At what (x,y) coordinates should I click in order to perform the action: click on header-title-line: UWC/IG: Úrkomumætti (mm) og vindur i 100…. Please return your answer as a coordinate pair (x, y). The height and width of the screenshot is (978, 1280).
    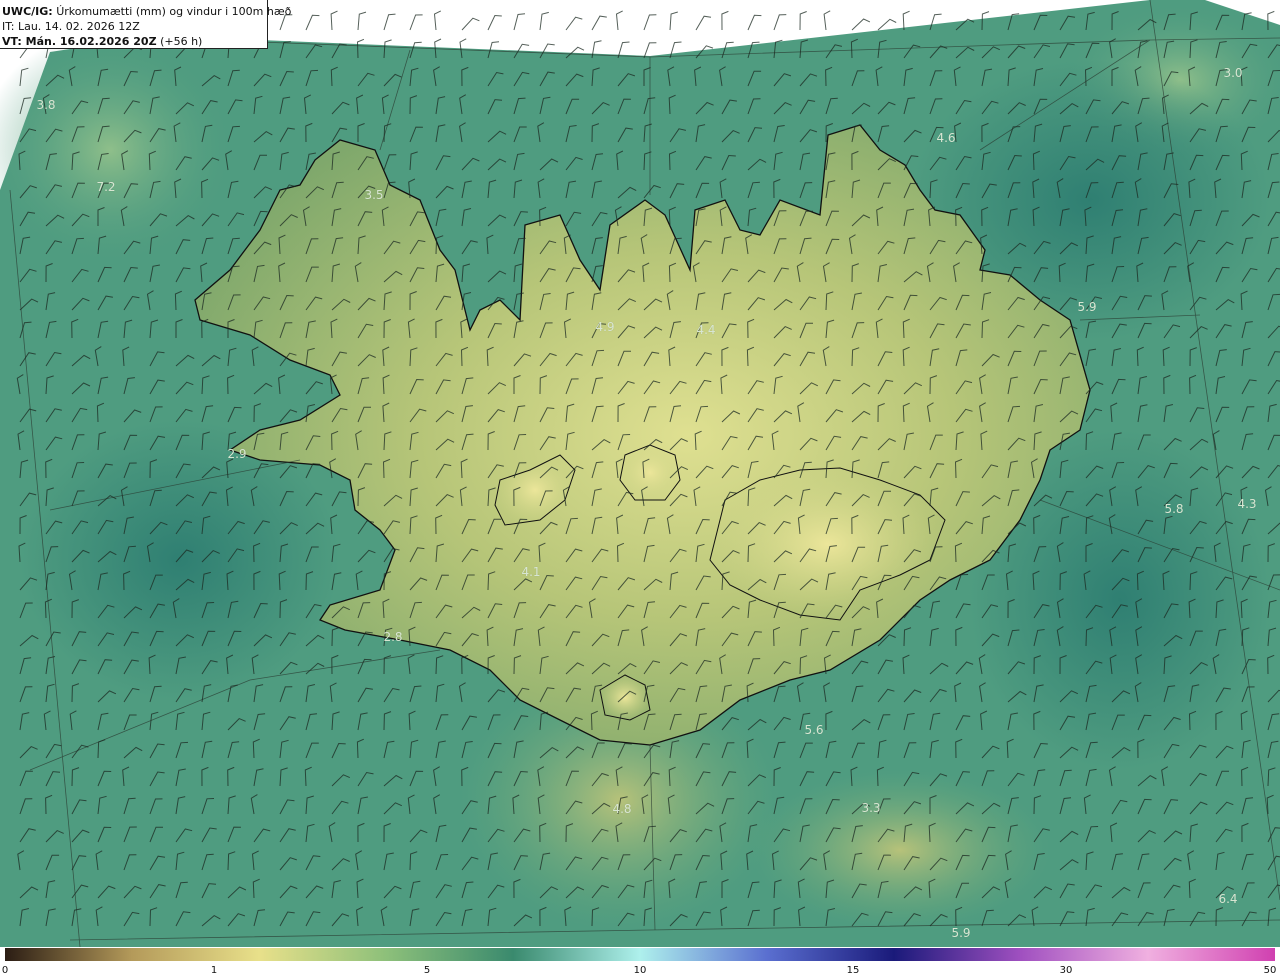
    Looking at the image, I should click on (146, 11).